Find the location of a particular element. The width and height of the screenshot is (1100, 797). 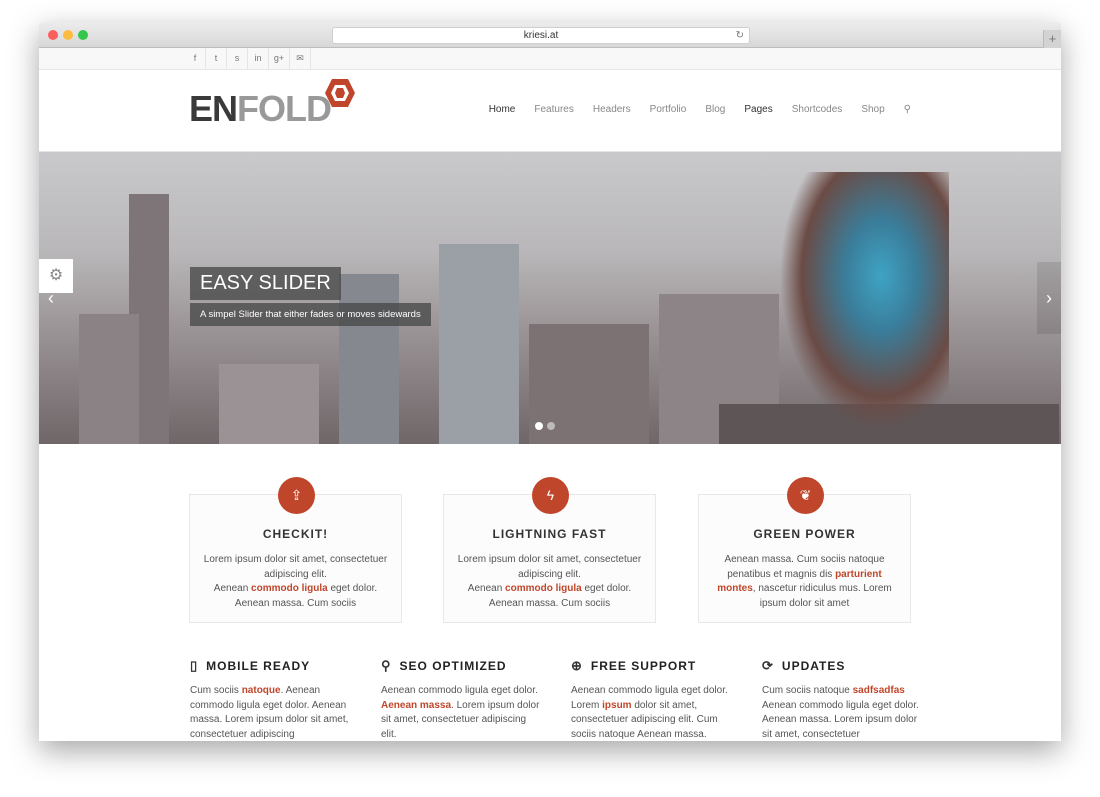

title-bar: kriesi.at ↻ + is located at coordinates (550, 35).